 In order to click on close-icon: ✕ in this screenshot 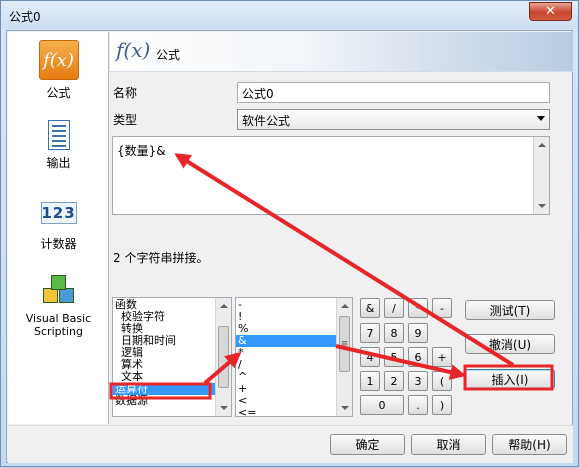, I will do `click(550, 11)`.